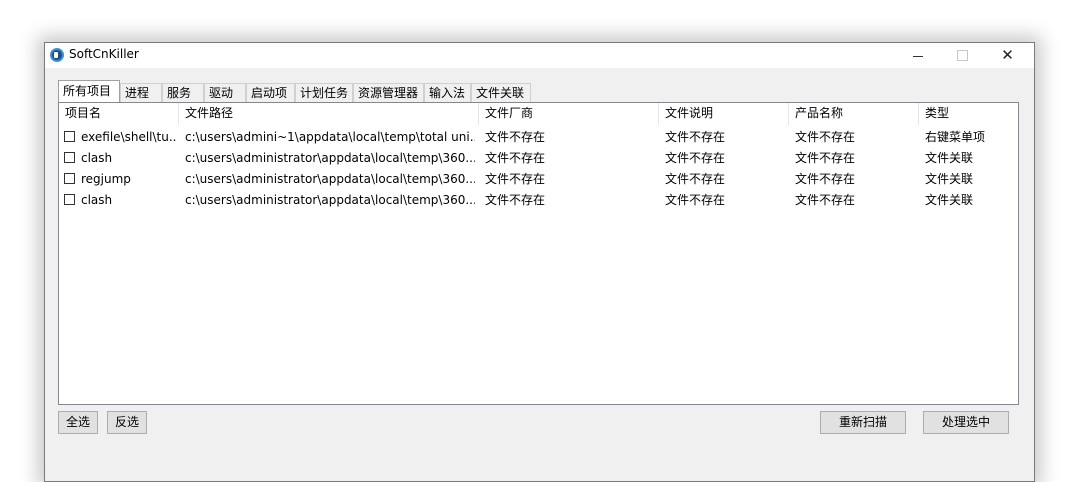  Describe the element at coordinates (127, 422) in the screenshot. I see `invert-selection-button: 反选` at that location.